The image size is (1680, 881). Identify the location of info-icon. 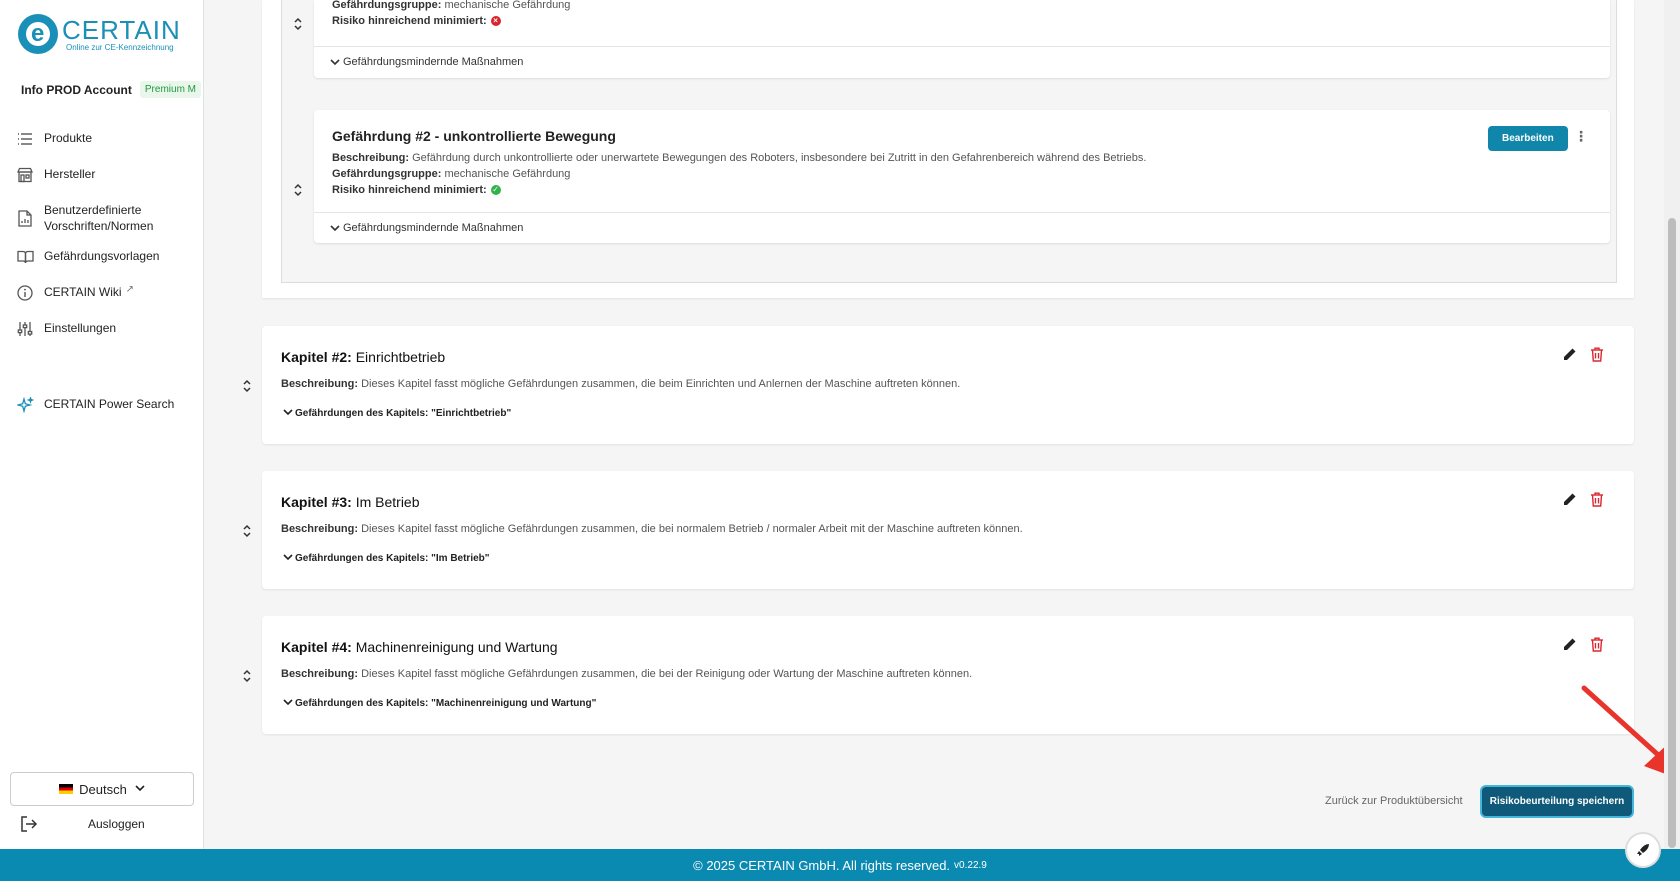
(25, 293).